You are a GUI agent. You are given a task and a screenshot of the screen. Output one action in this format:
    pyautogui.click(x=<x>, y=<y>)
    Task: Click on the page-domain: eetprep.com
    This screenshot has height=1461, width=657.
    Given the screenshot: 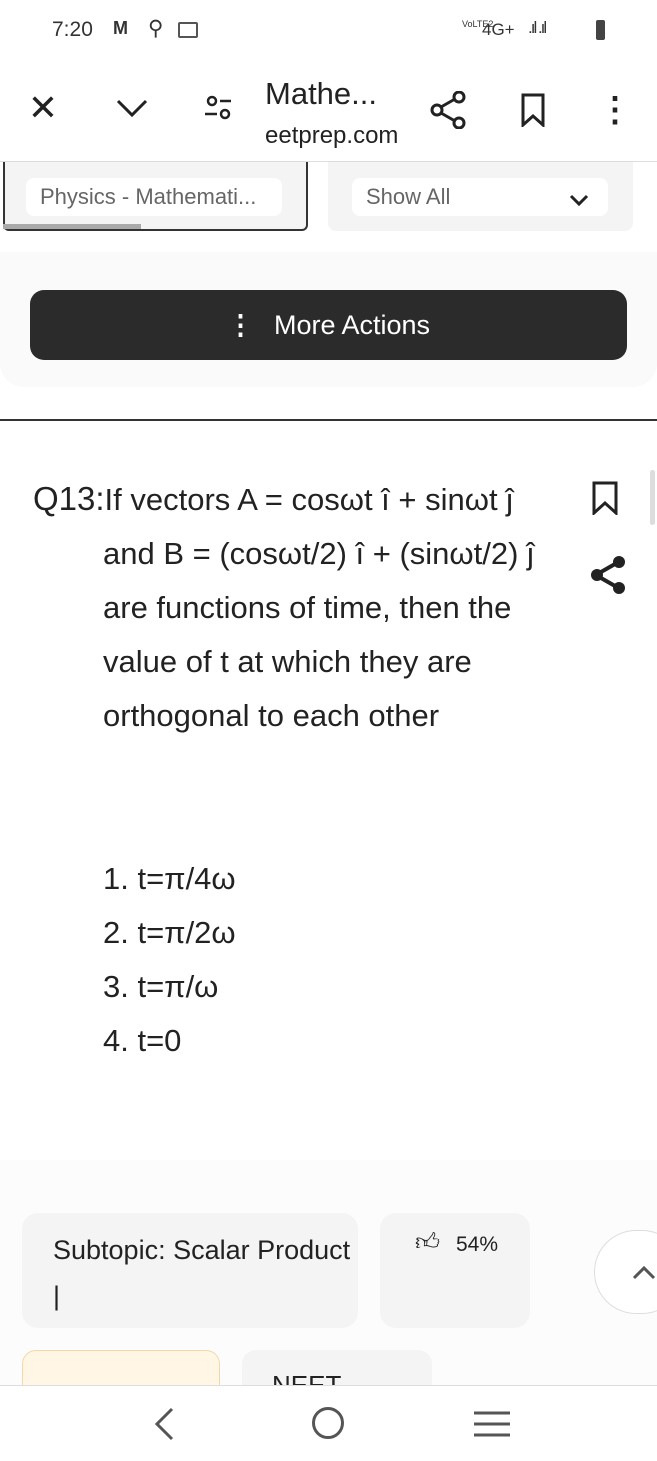 What is the action you would take?
    pyautogui.click(x=332, y=135)
    